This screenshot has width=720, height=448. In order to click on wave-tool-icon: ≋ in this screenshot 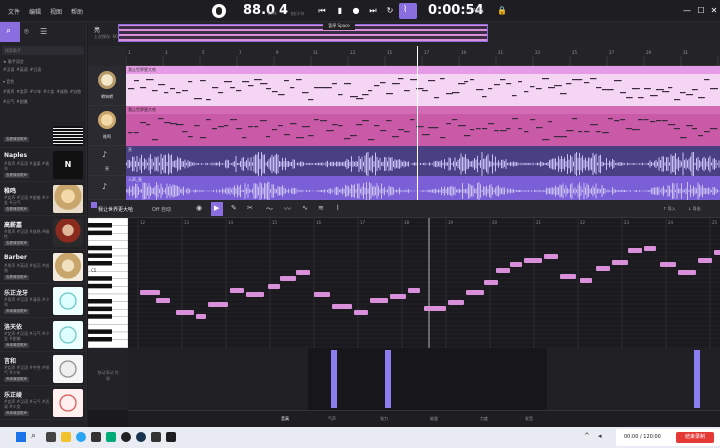, I will do `click(321, 208)`.